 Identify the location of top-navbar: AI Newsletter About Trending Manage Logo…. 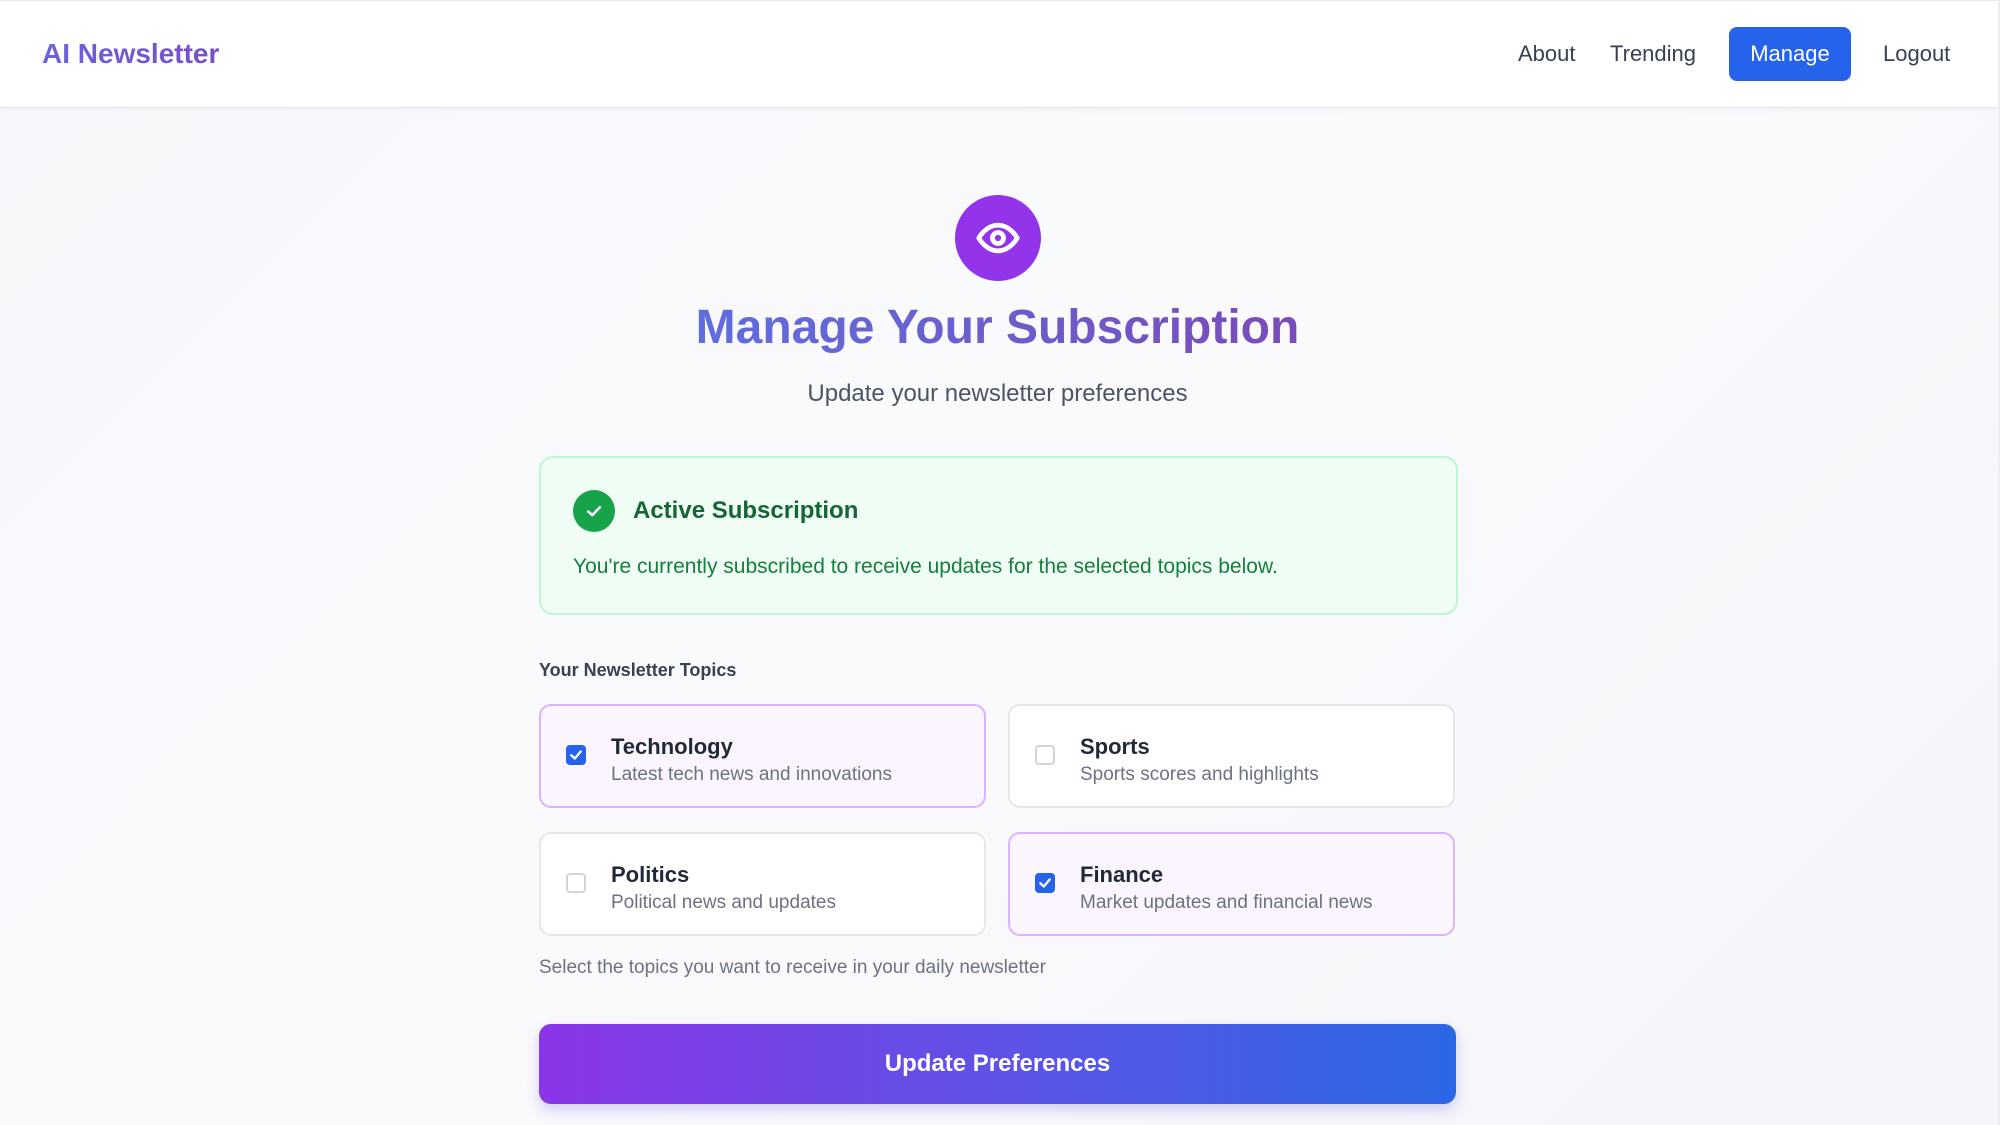
(999, 54).